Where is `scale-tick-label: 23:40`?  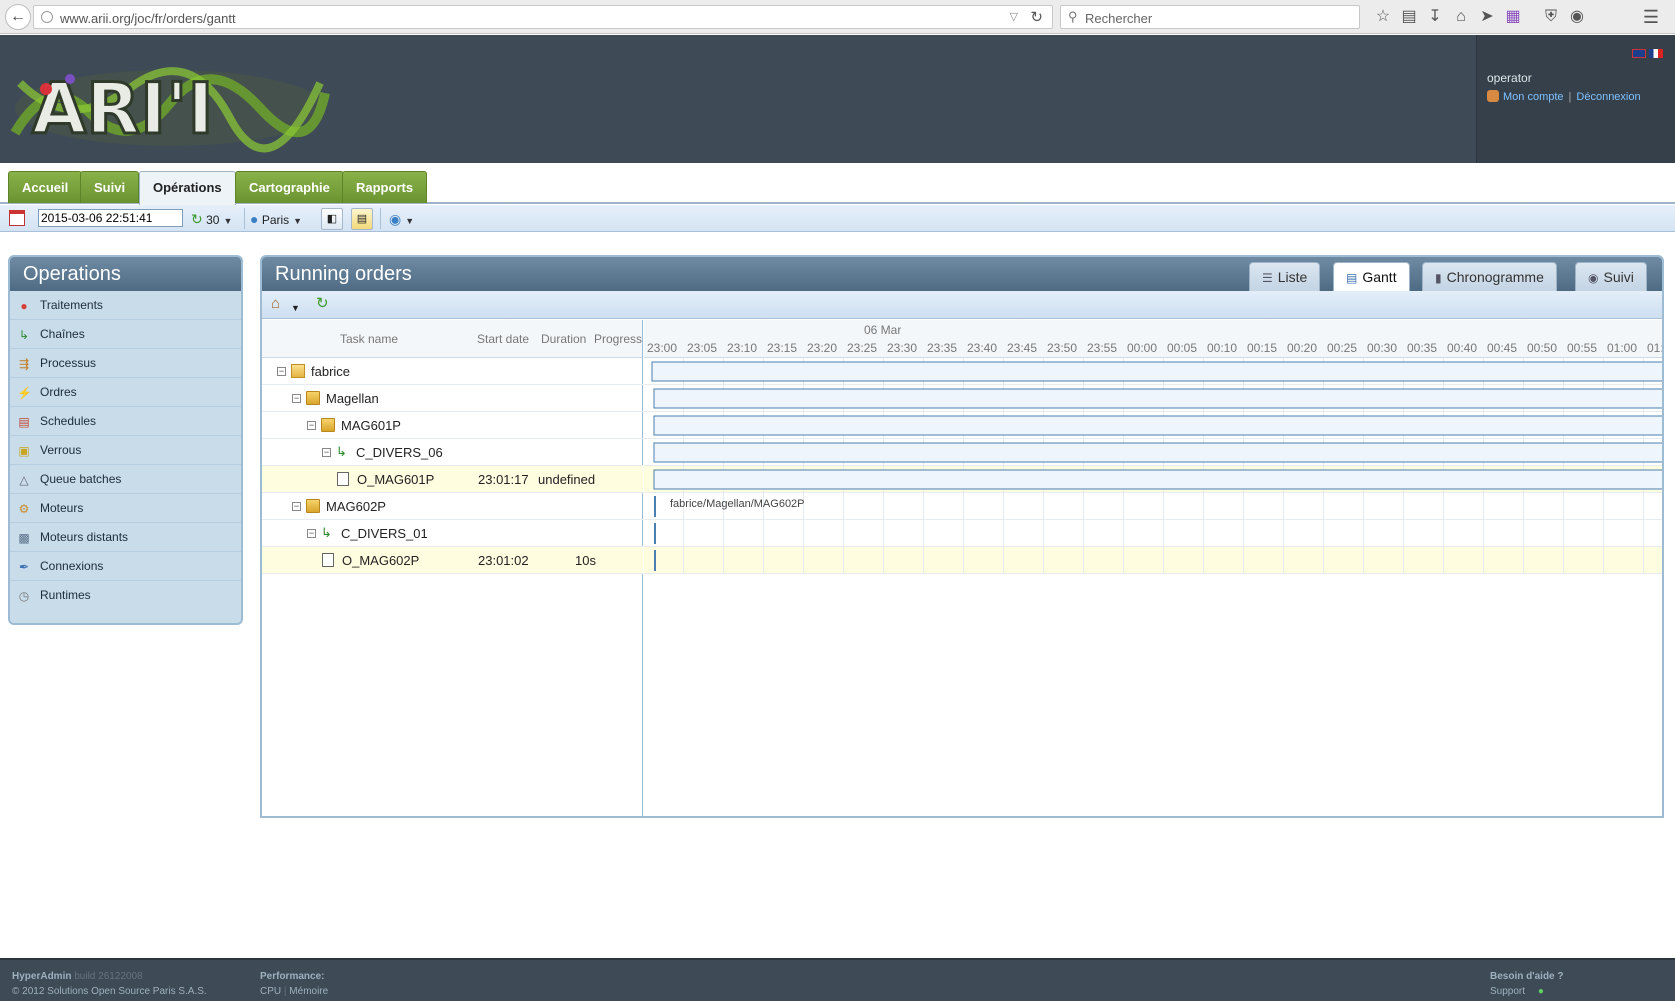 scale-tick-label: 23:40 is located at coordinates (982, 348).